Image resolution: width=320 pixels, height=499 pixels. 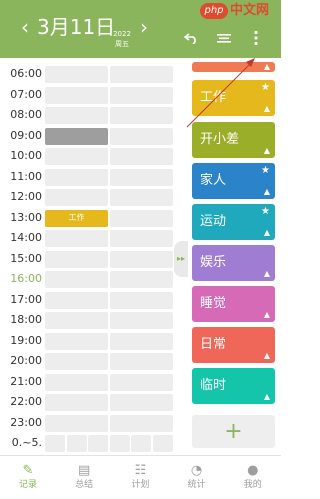 I want to click on nav-item-2: ▤ 总结, so click(x=84, y=477).